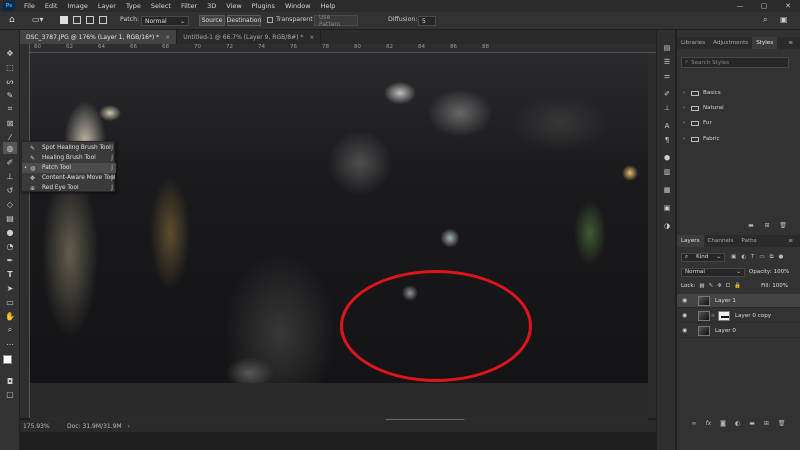 This screenshot has width=800, height=450. I want to click on add-selection-icon, so click(77, 20).